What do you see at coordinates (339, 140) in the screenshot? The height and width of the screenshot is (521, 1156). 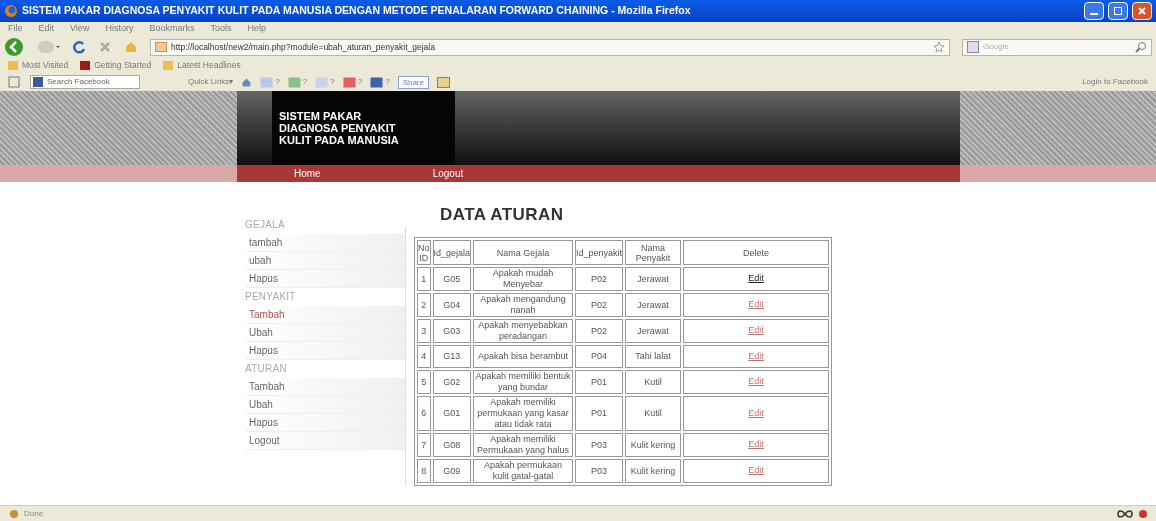 I see `logo-text: KULIT PADA MANUSIA` at bounding box center [339, 140].